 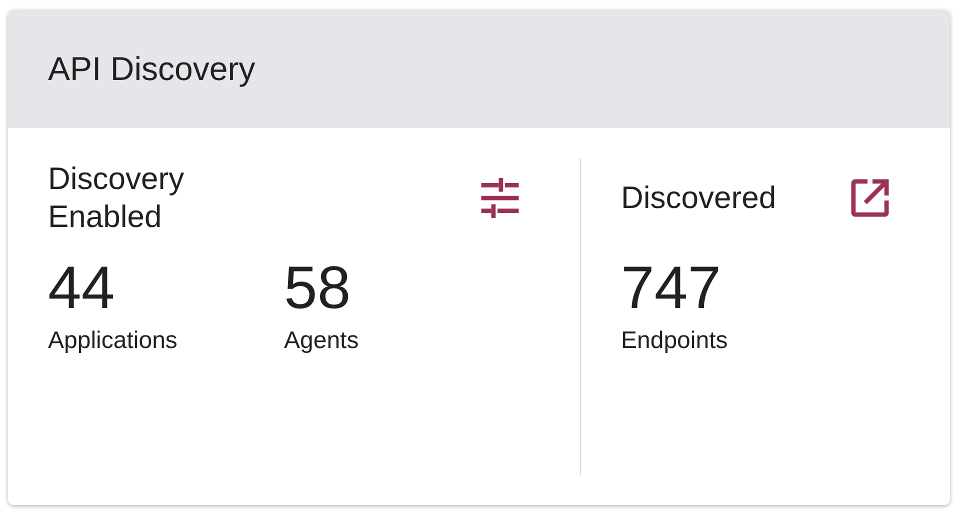 What do you see at coordinates (81, 288) in the screenshot?
I see `stat-value: 44` at bounding box center [81, 288].